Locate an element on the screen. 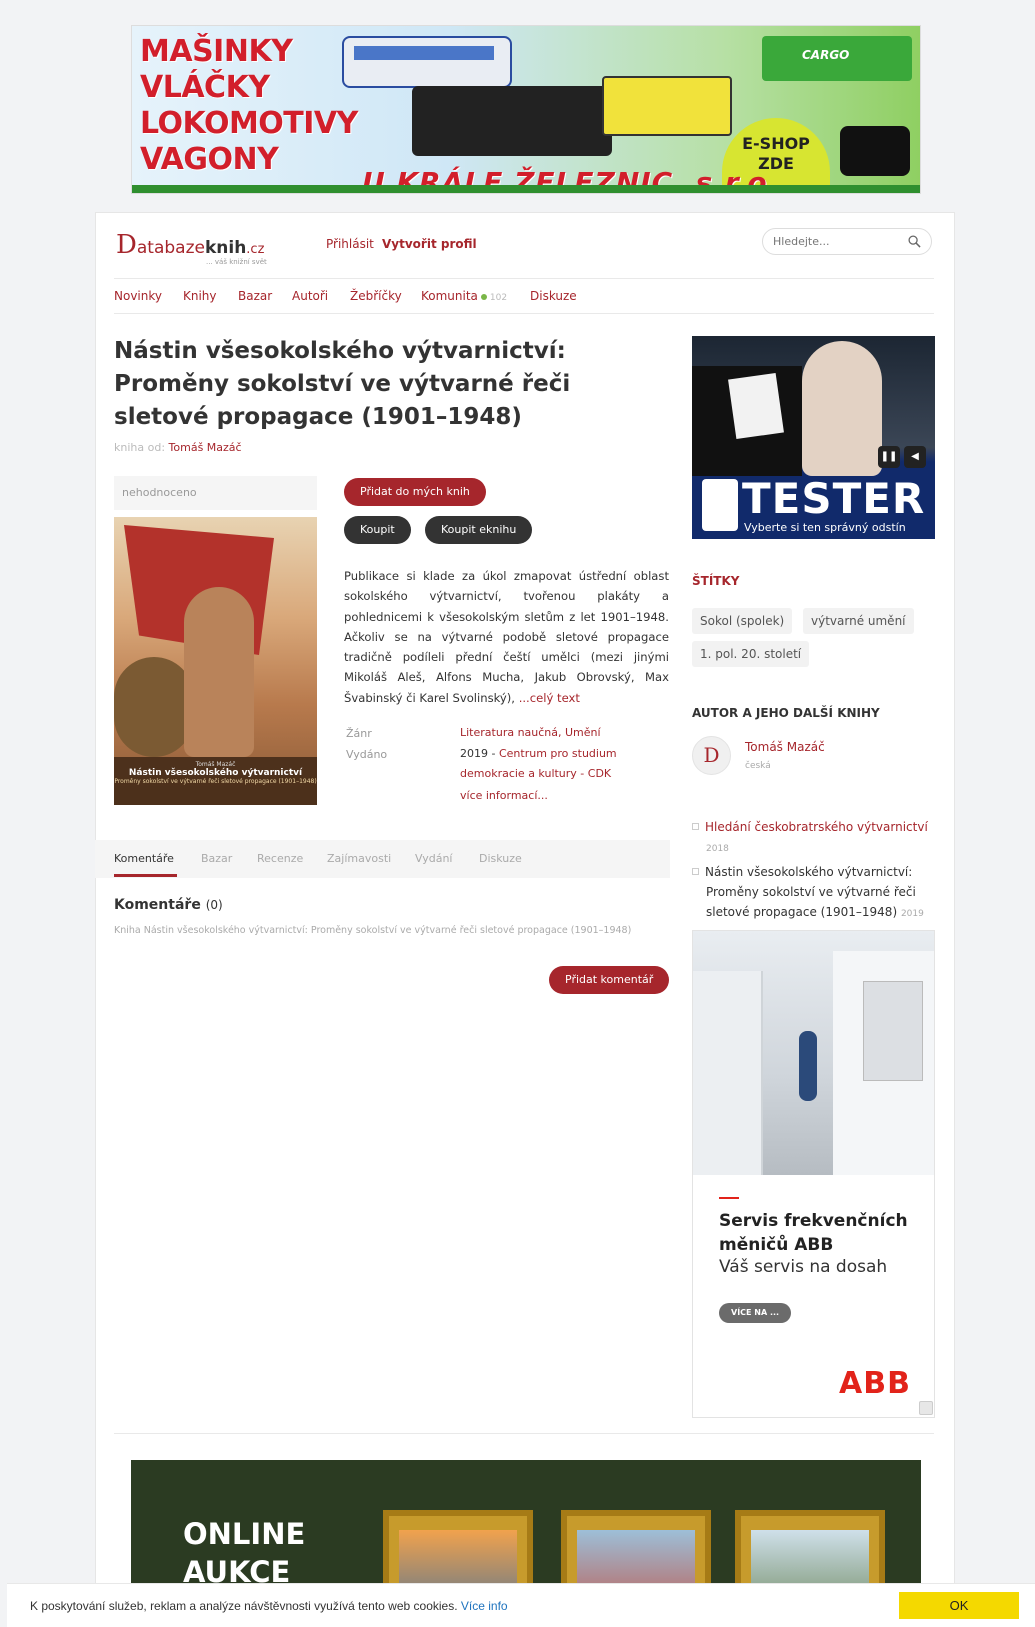 The image size is (1035, 1627). cookie-ok-button: OK is located at coordinates (959, 1605).